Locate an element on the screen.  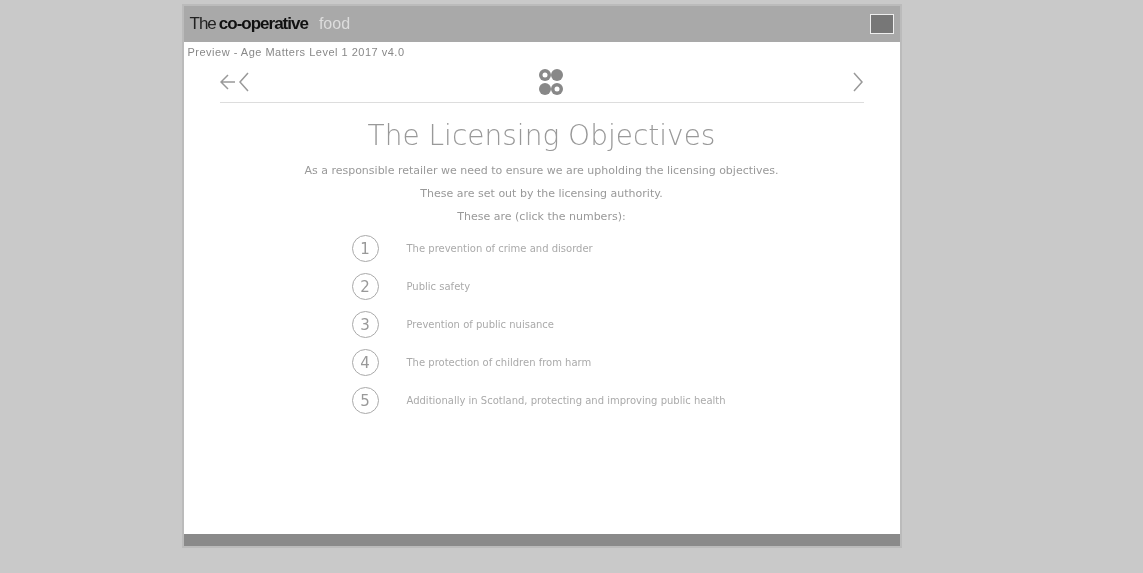
number-button: 1 is located at coordinates (365, 248).